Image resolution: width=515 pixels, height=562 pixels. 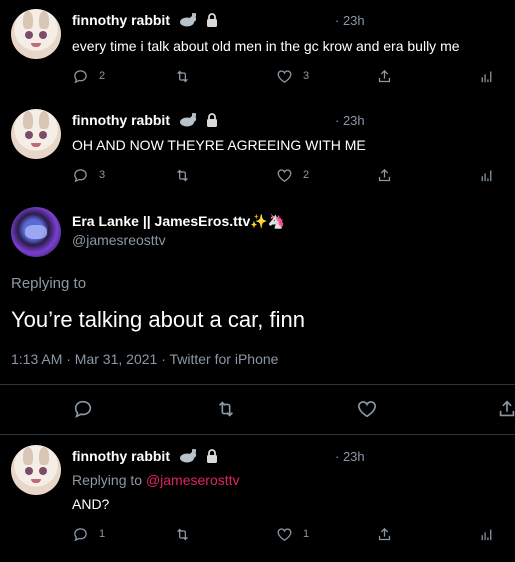 What do you see at coordinates (257, 384) in the screenshot?
I see `divider` at bounding box center [257, 384].